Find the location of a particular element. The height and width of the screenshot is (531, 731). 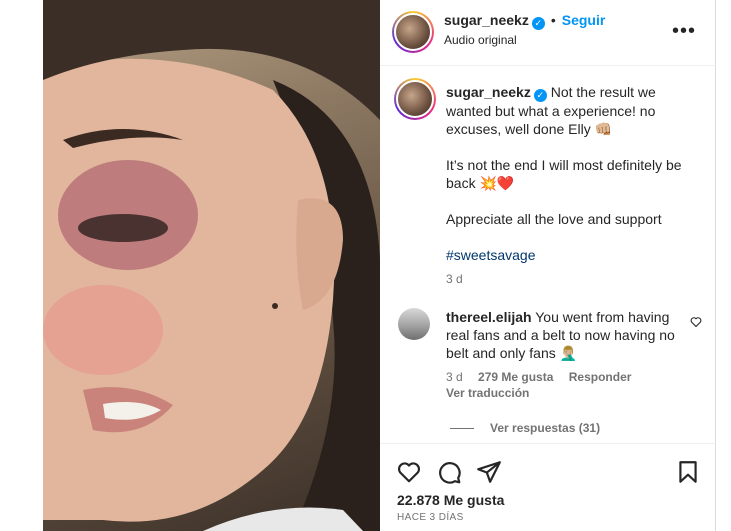

action-bar: 22.878 Me gusta HACE 3 DÍAS is located at coordinates (548, 487).